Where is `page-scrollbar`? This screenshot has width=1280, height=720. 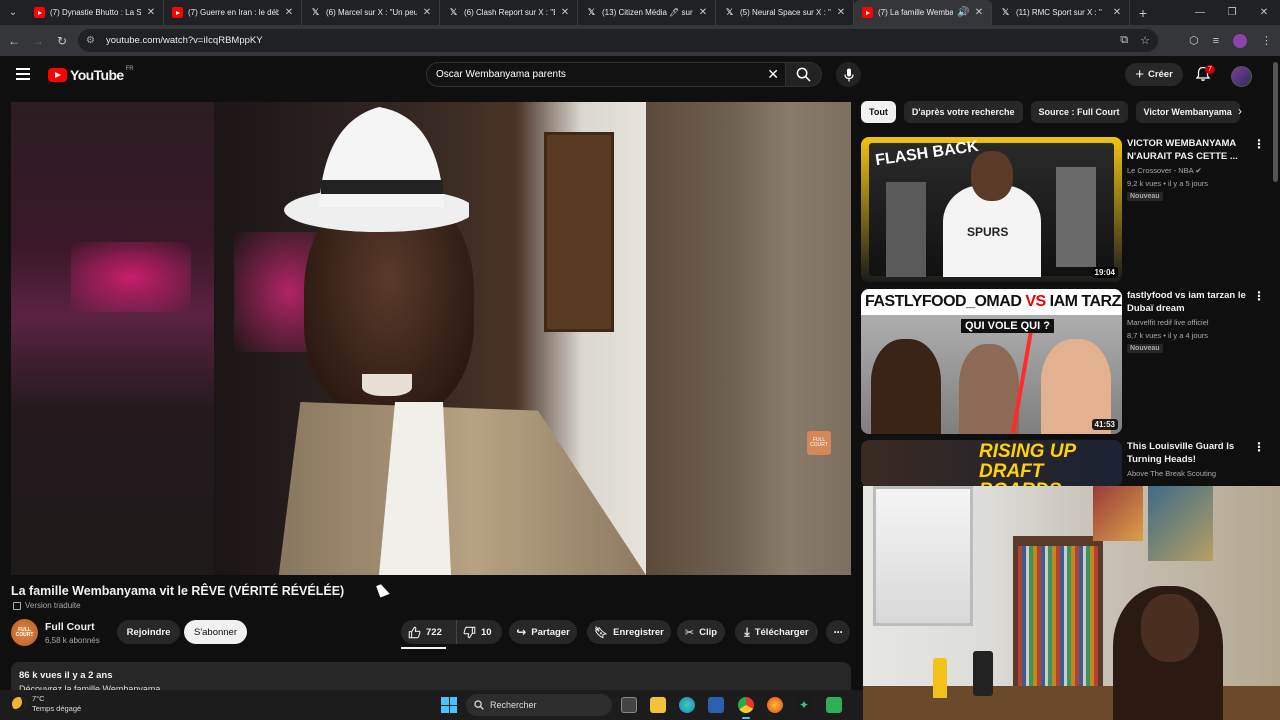
page-scrollbar is located at coordinates (1275, 122).